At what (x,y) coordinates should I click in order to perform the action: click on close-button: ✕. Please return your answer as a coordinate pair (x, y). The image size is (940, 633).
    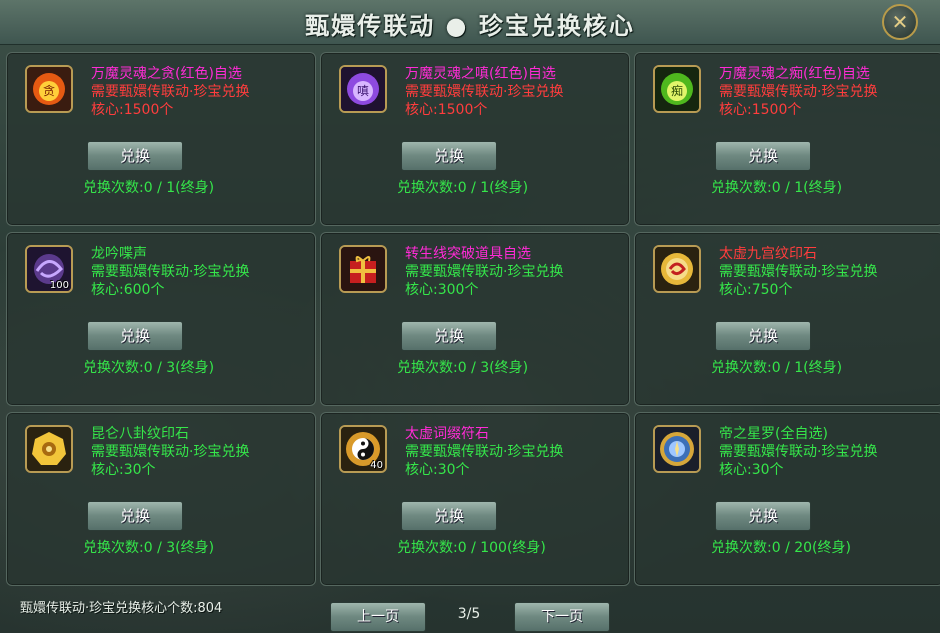
    Looking at the image, I should click on (900, 22).